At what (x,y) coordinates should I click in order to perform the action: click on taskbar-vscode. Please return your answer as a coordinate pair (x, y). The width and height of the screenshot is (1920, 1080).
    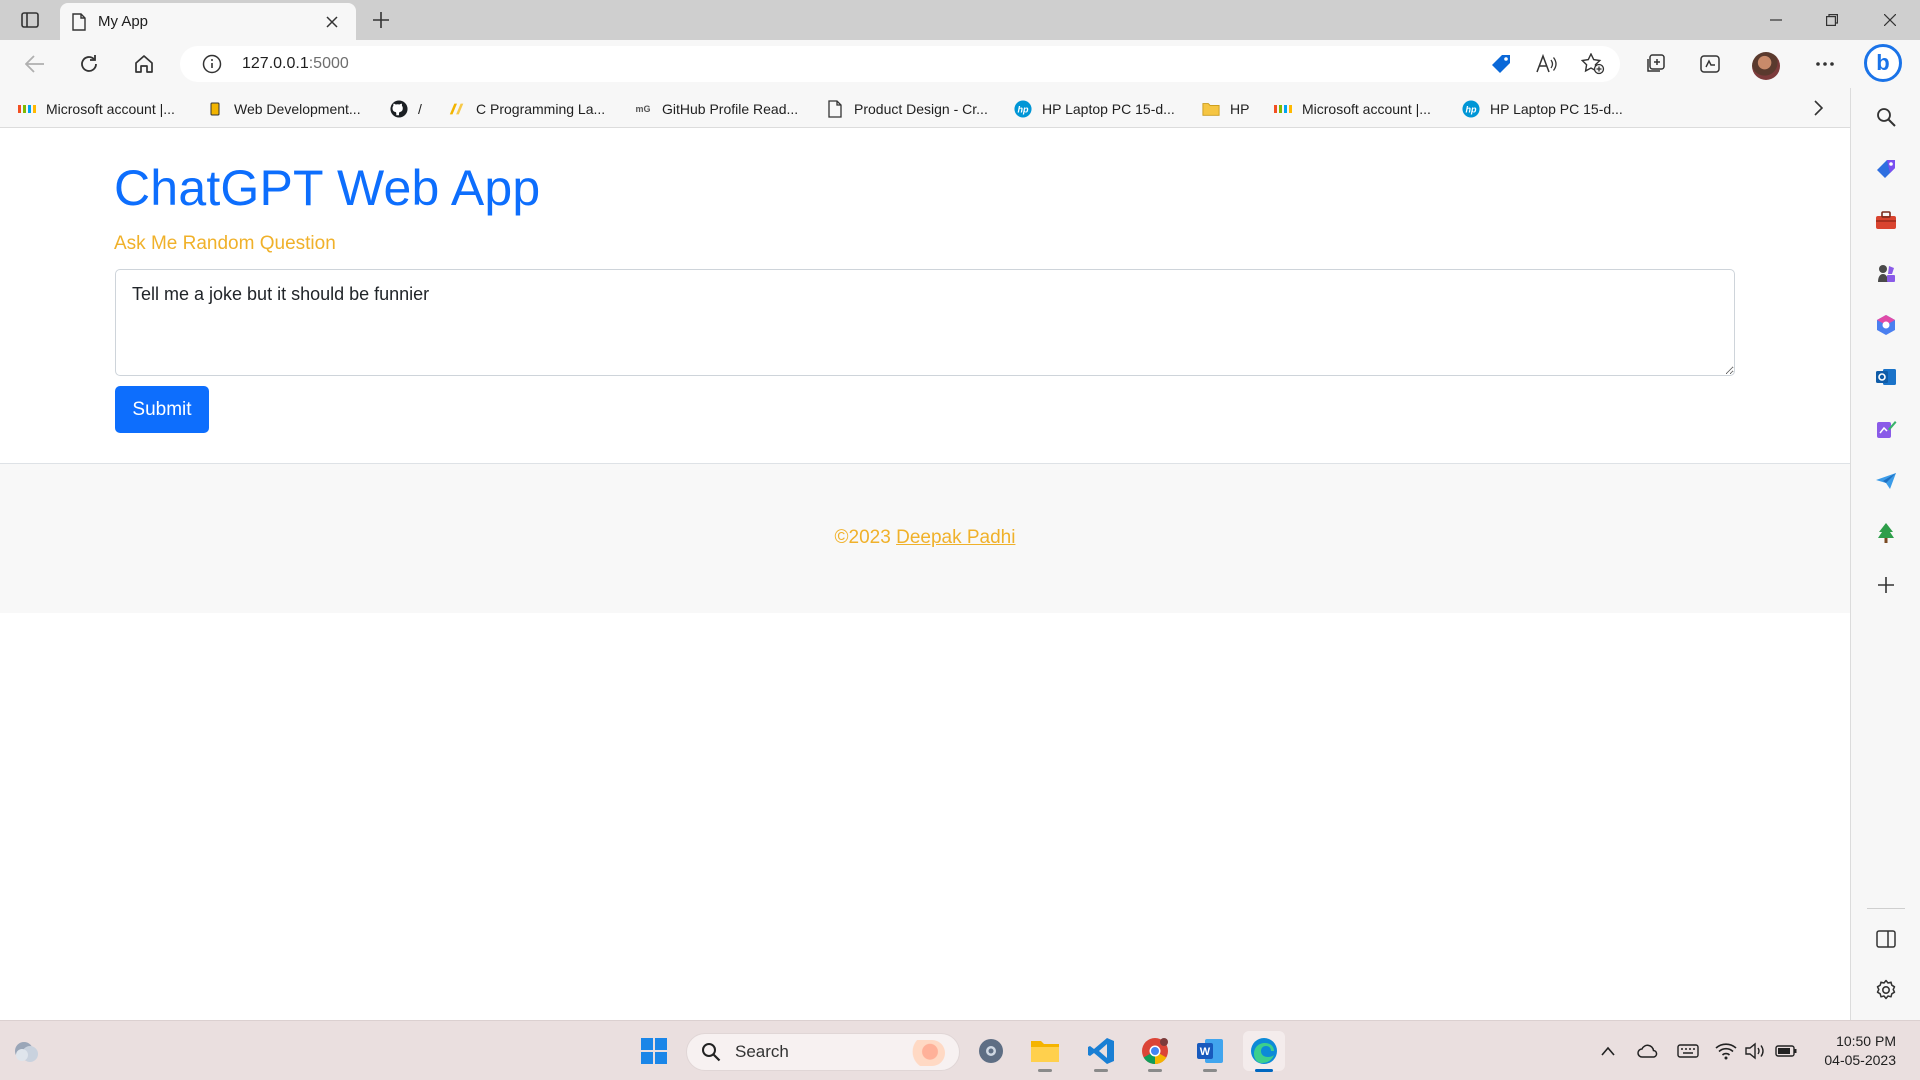
    Looking at the image, I should click on (1101, 1051).